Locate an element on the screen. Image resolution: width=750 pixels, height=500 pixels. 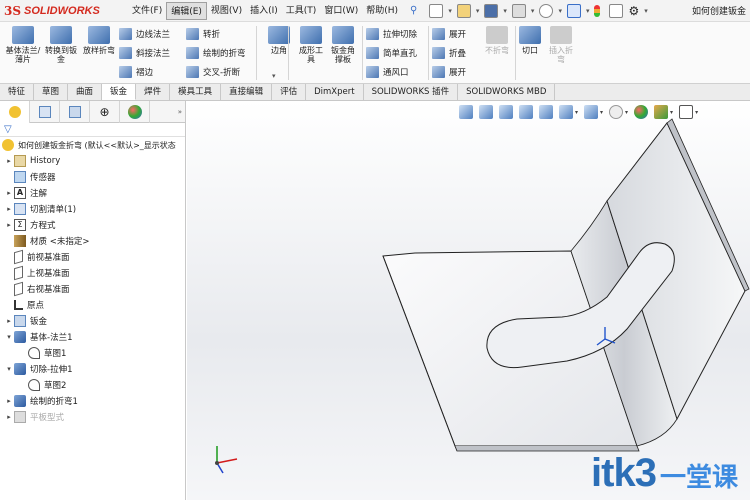
menu-item: 工具(T) is located at coordinates (301, 11).